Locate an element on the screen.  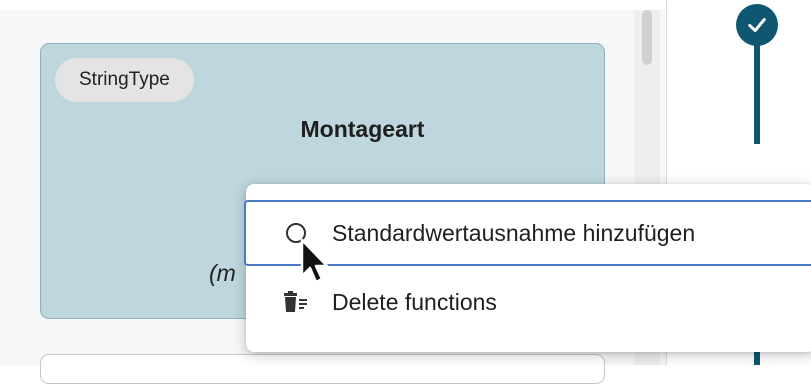
timeline-connector is located at coordinates (757, 87).